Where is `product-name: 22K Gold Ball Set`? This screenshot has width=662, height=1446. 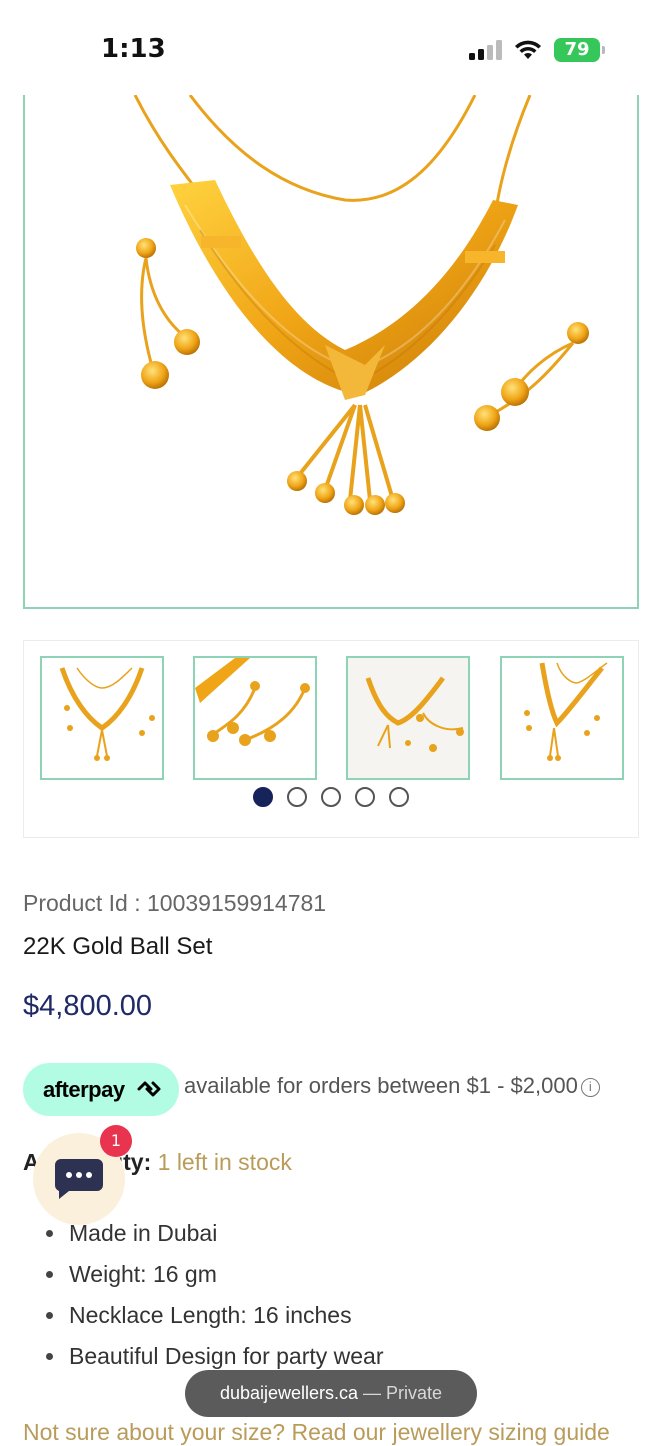
product-name: 22K Gold Ball Set is located at coordinates (118, 946).